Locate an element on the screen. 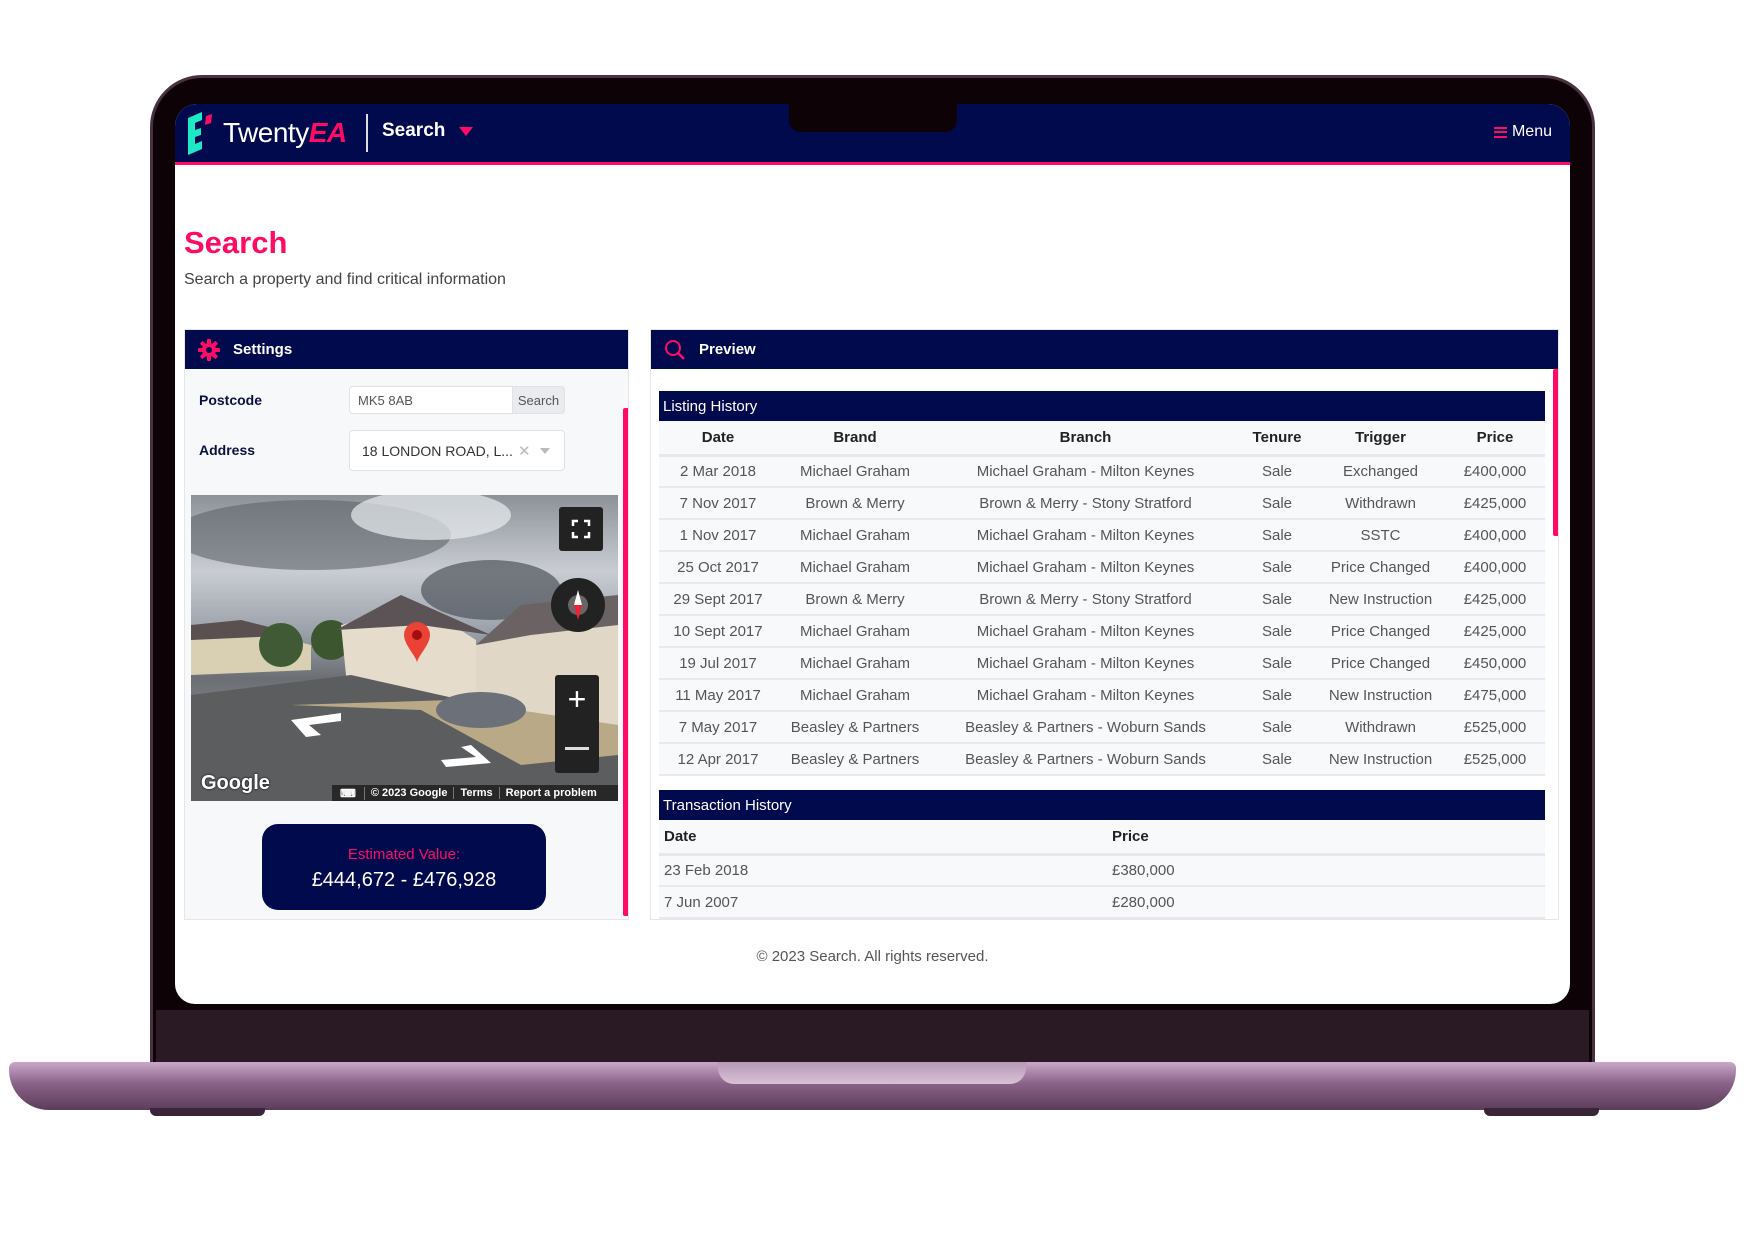  table-cell: 29 Sept 2017 is located at coordinates (718, 599).